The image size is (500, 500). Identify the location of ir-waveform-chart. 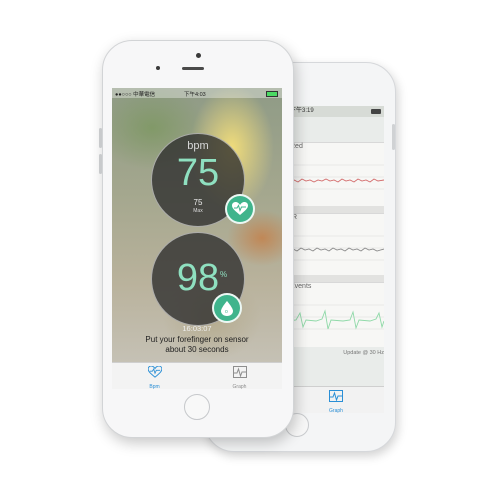
(336, 248).